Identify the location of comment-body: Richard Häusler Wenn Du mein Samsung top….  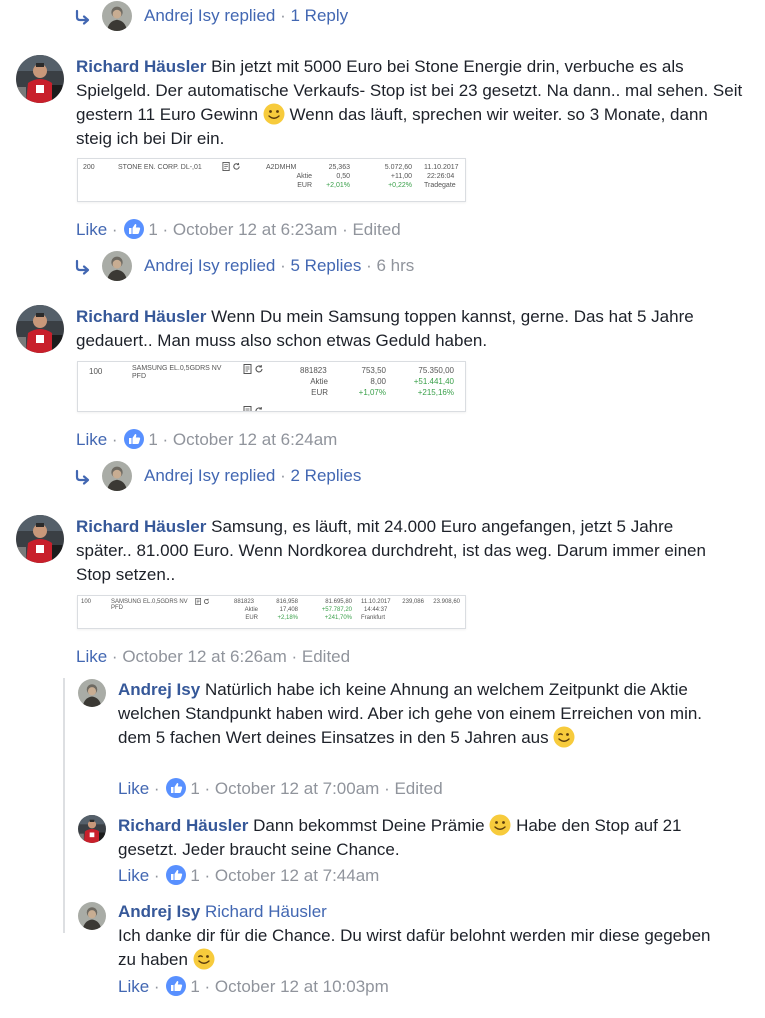
(396, 329).